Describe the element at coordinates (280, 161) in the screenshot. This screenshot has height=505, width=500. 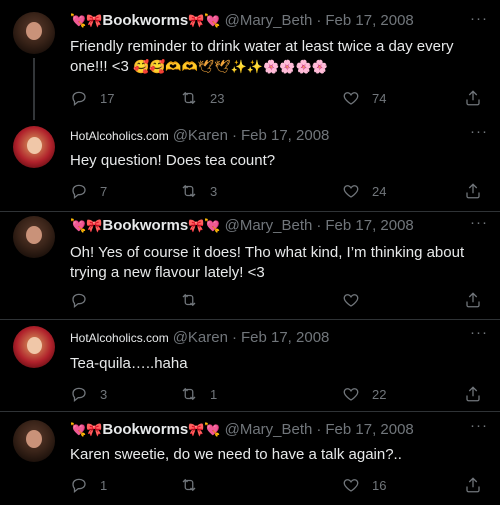
I see `tweet-text: Hey question! Does tea count?` at that location.